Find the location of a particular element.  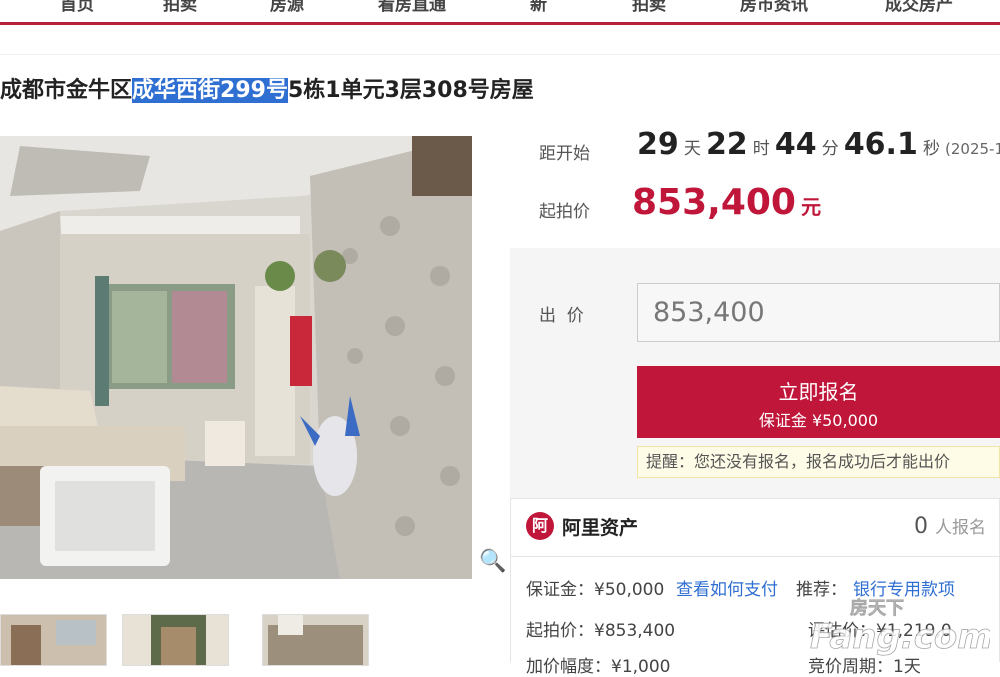

nav-item-new: 新 is located at coordinates (538, 7).